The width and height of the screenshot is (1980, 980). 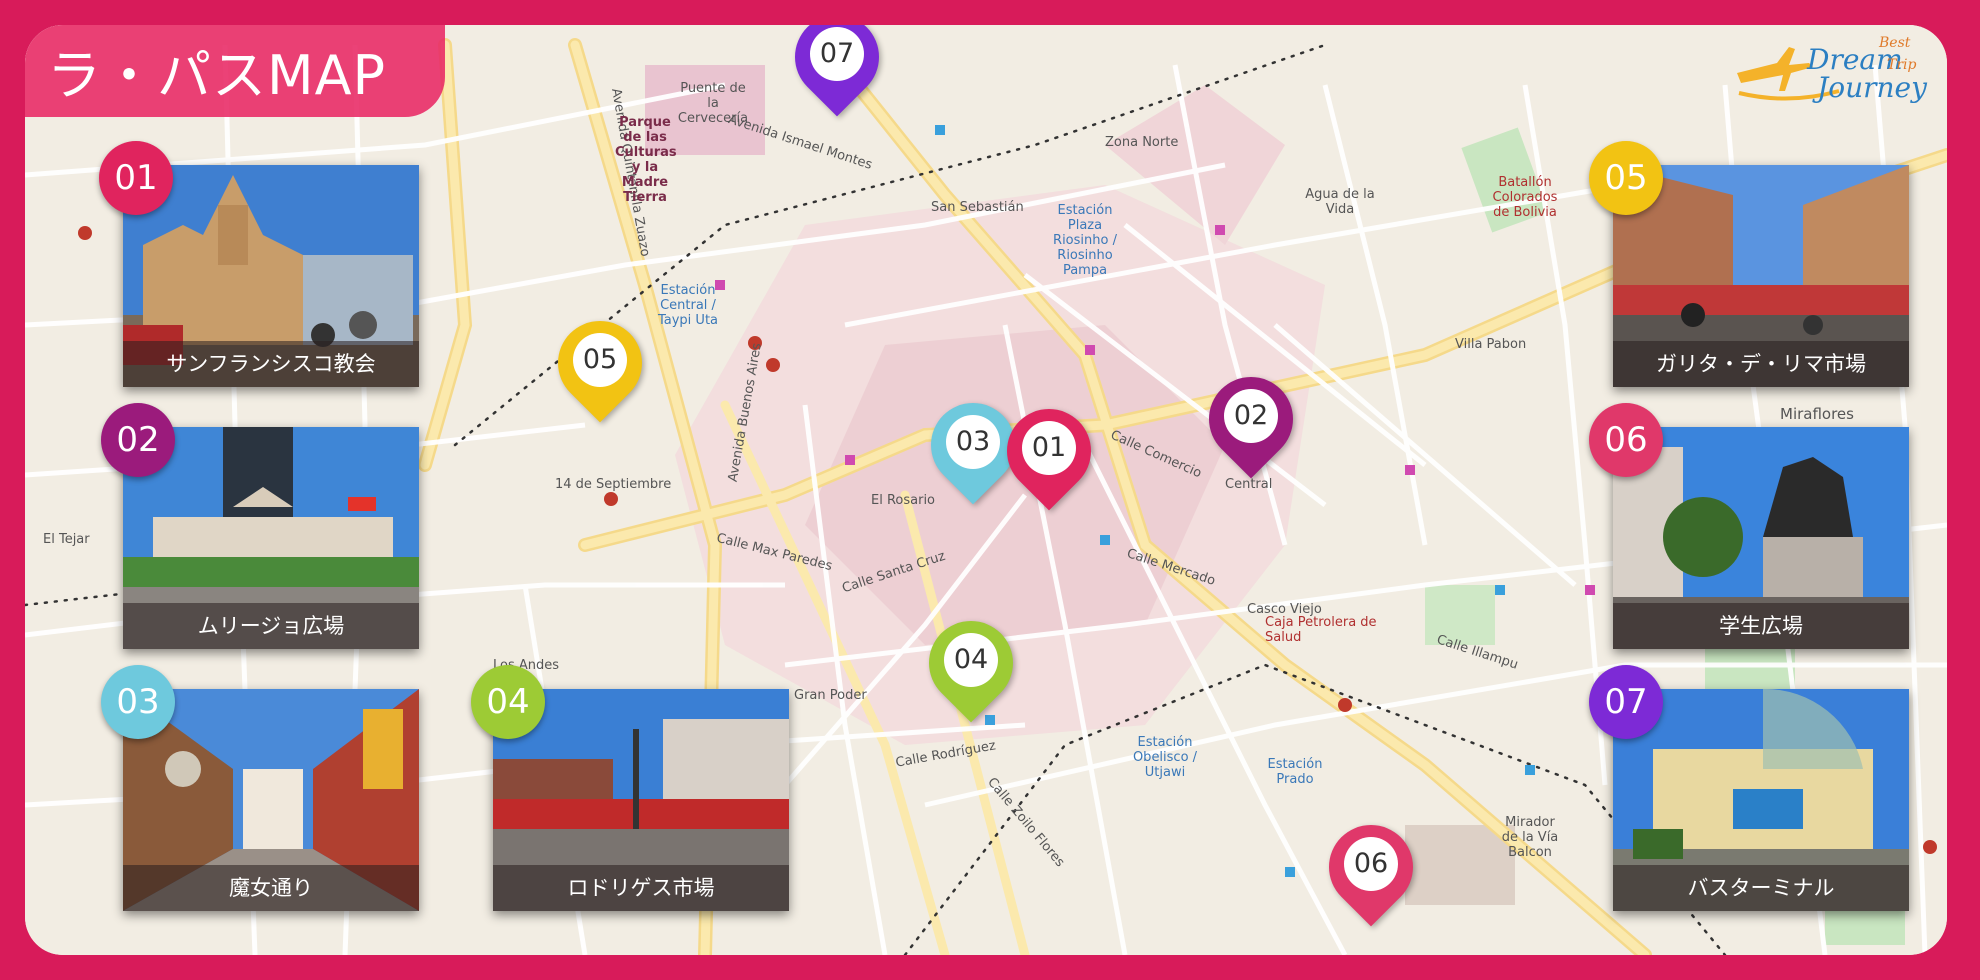 I want to click on number-badge-01: 01, so click(x=136, y=178).